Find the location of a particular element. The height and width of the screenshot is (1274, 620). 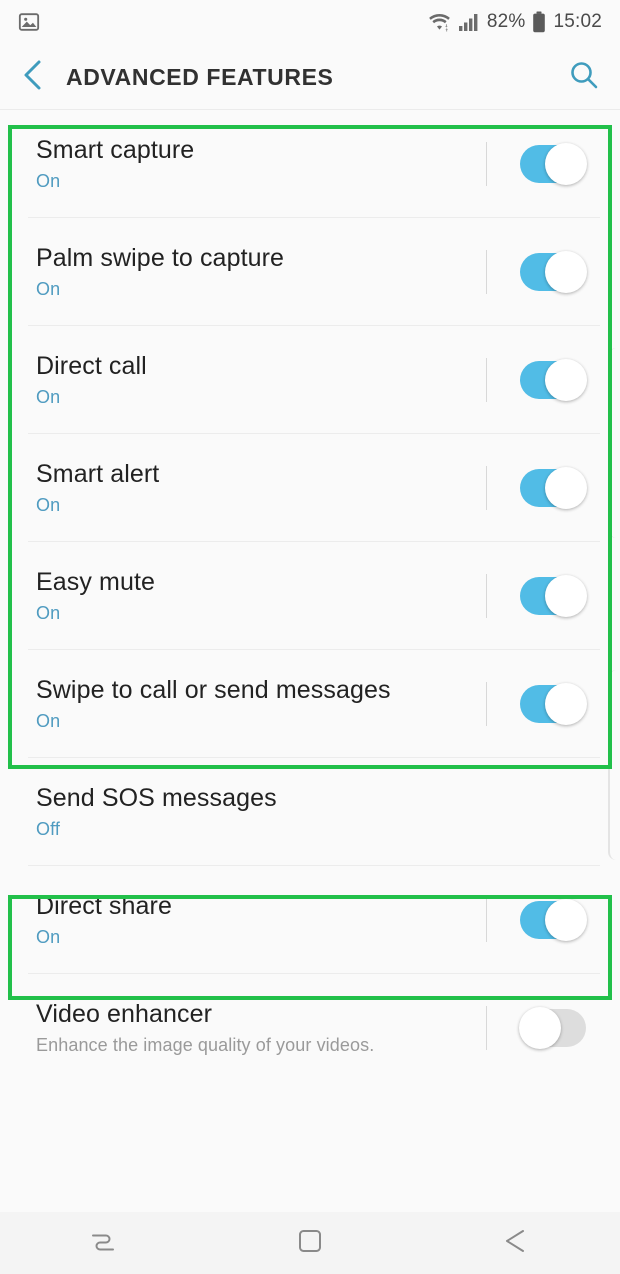

setting-row-easy-mute: Easy mute On is located at coordinates (310, 596).